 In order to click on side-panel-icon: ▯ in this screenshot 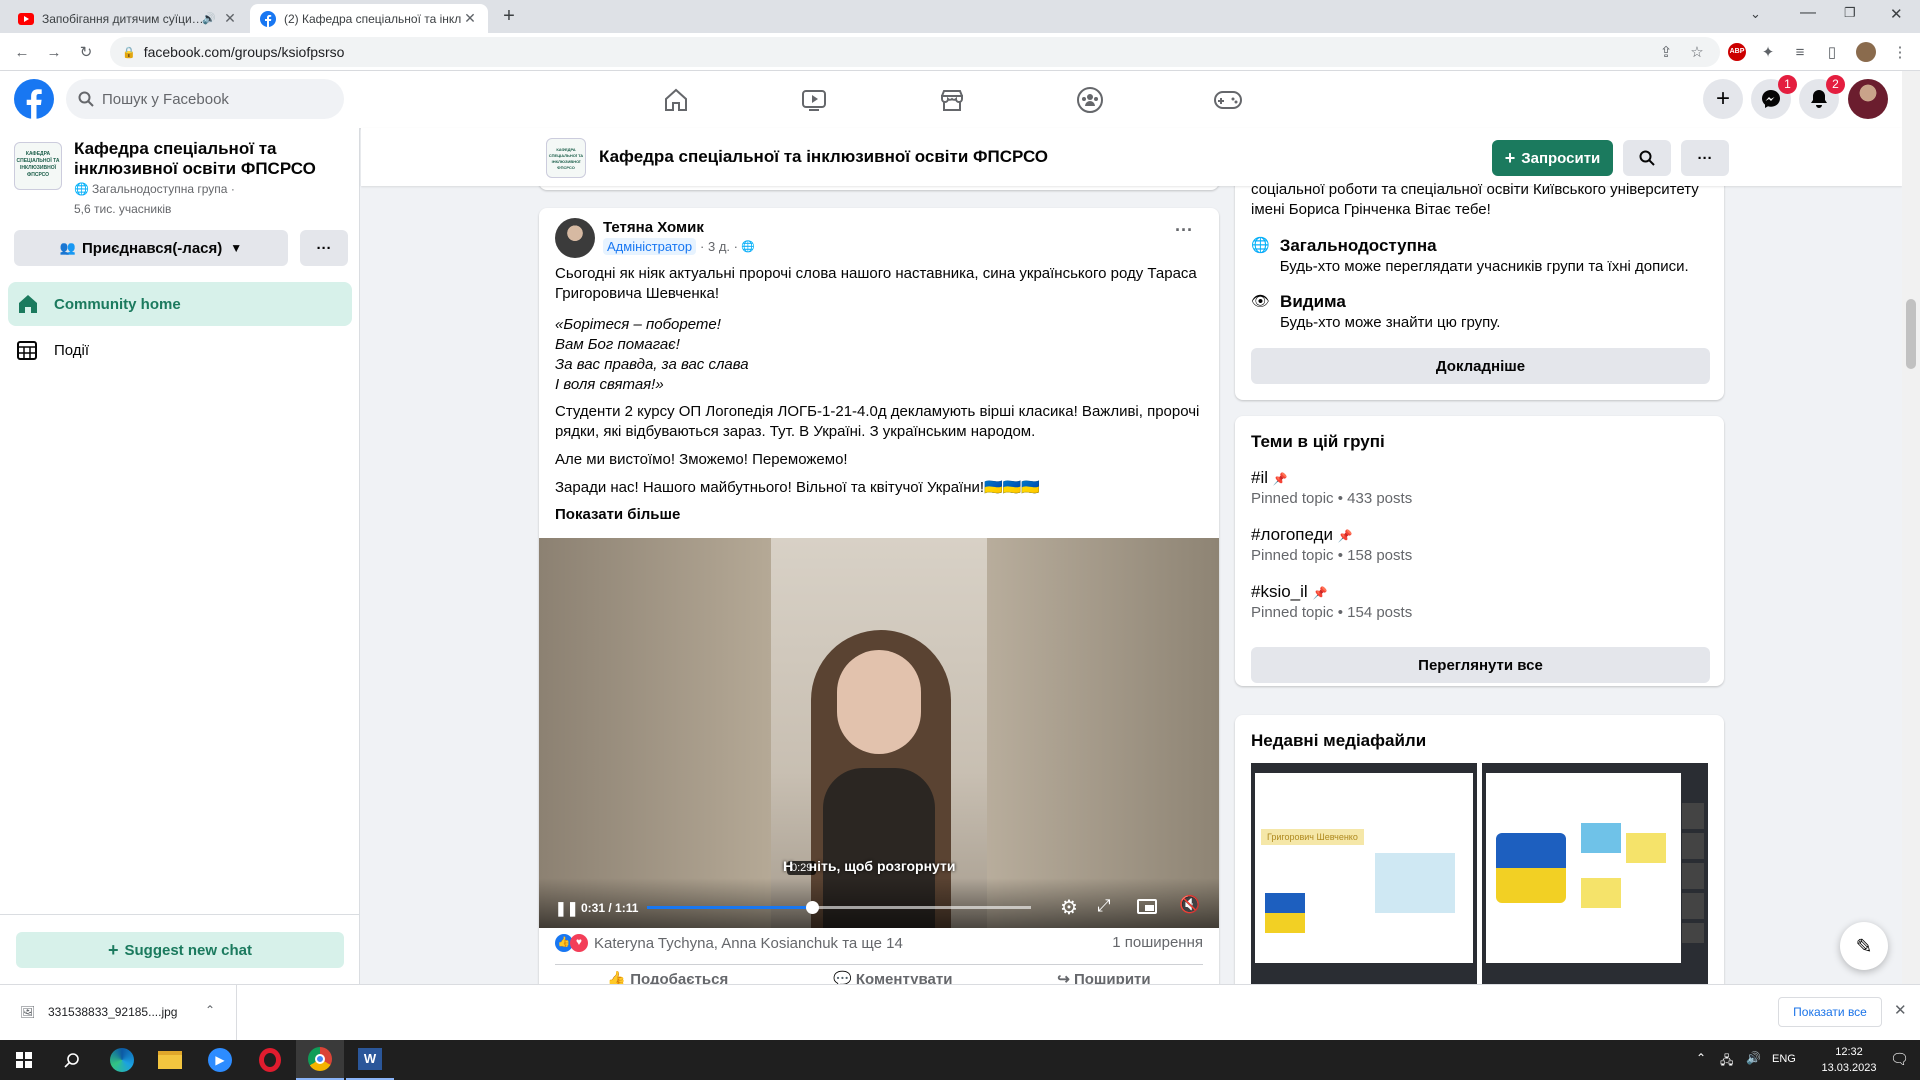, I will do `click(1832, 52)`.